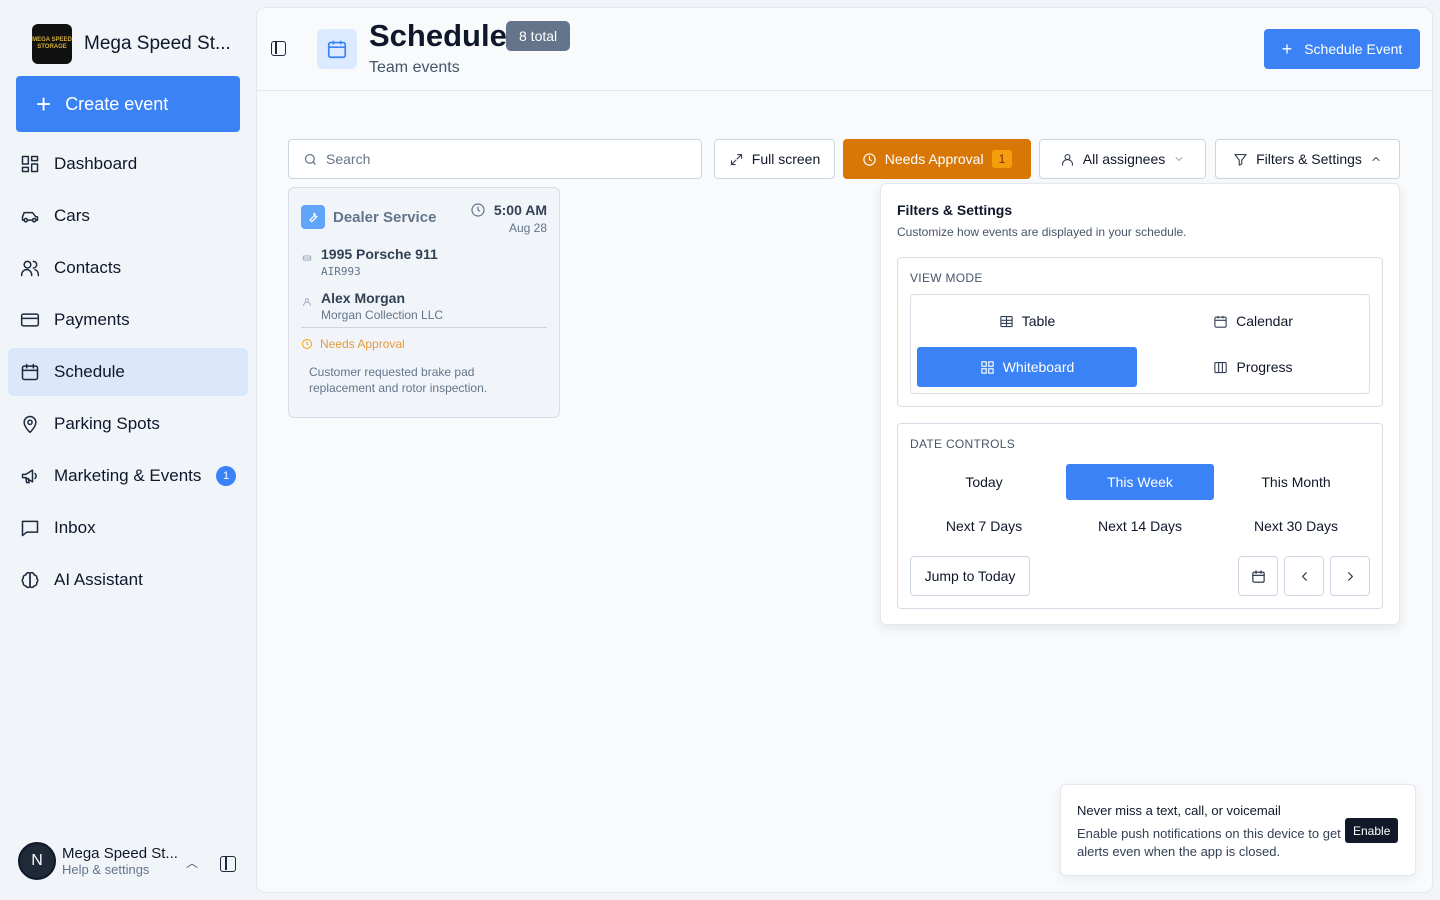 This screenshot has width=1440, height=900. Describe the element at coordinates (96, 163) in the screenshot. I see `sidebar-item-label: Dashboard` at that location.